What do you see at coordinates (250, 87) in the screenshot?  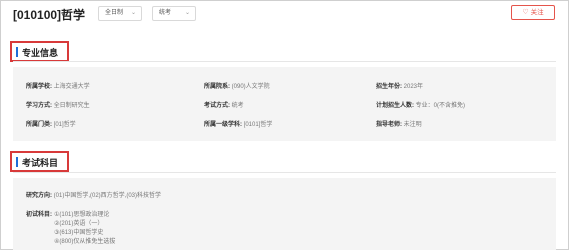 I see `field-value: (090)人文学院` at bounding box center [250, 87].